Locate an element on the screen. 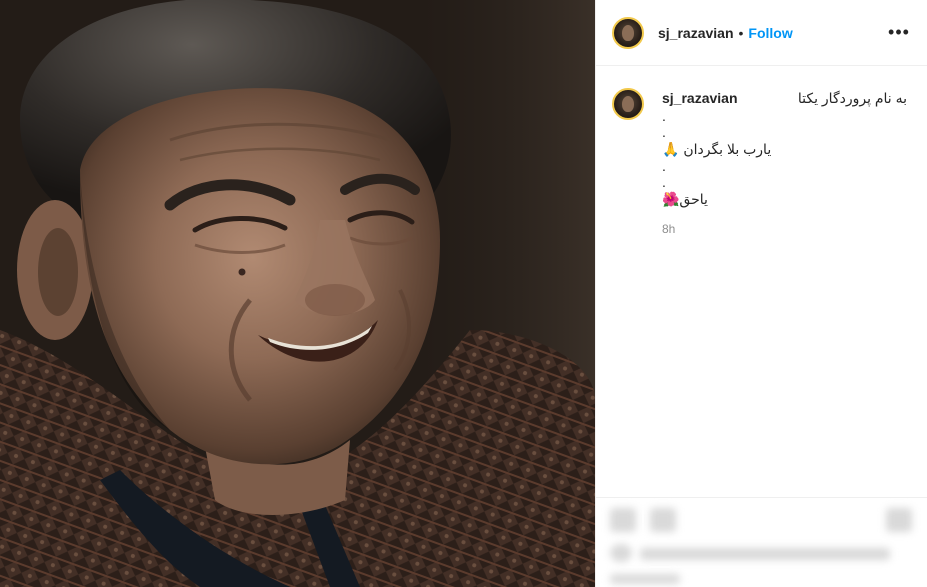 Image resolution: width=927 pixels, height=587 pixels. caption-avatar is located at coordinates (628, 104).